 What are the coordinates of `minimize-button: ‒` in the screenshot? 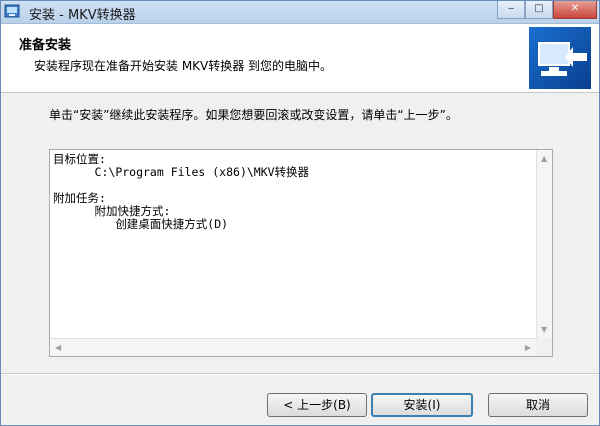 It's located at (511, 10).